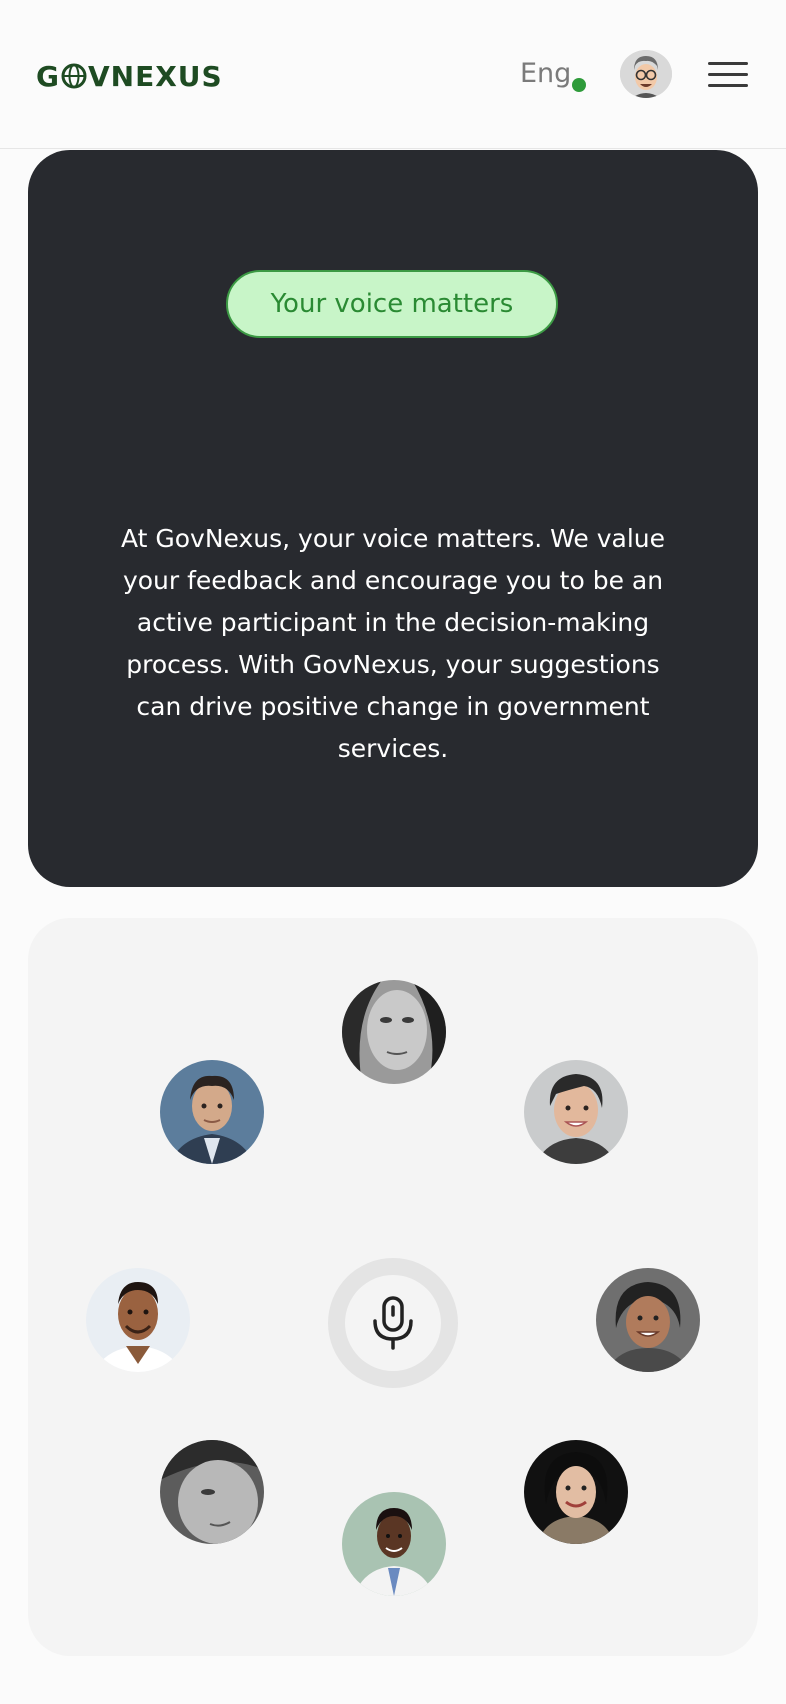 The image size is (786, 1704). What do you see at coordinates (392, 304) in the screenshot?
I see `voice-badge: Your voice matters` at bounding box center [392, 304].